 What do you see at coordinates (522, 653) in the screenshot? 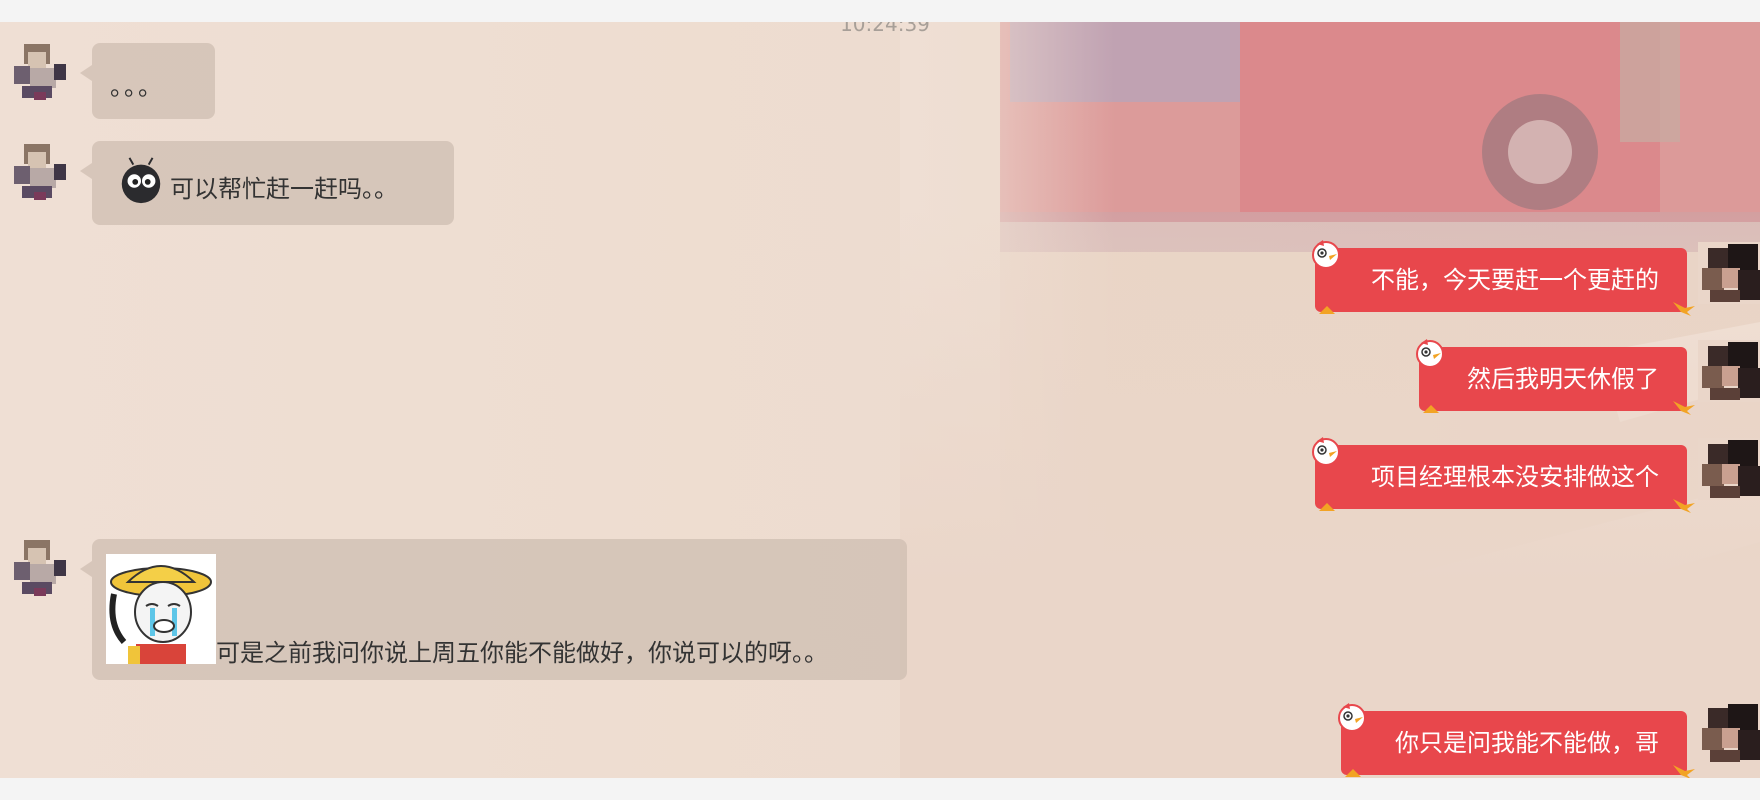
I see `message-text: 可是之前我问你说上周五你能不能做好，你说可以的呀。。` at bounding box center [522, 653].